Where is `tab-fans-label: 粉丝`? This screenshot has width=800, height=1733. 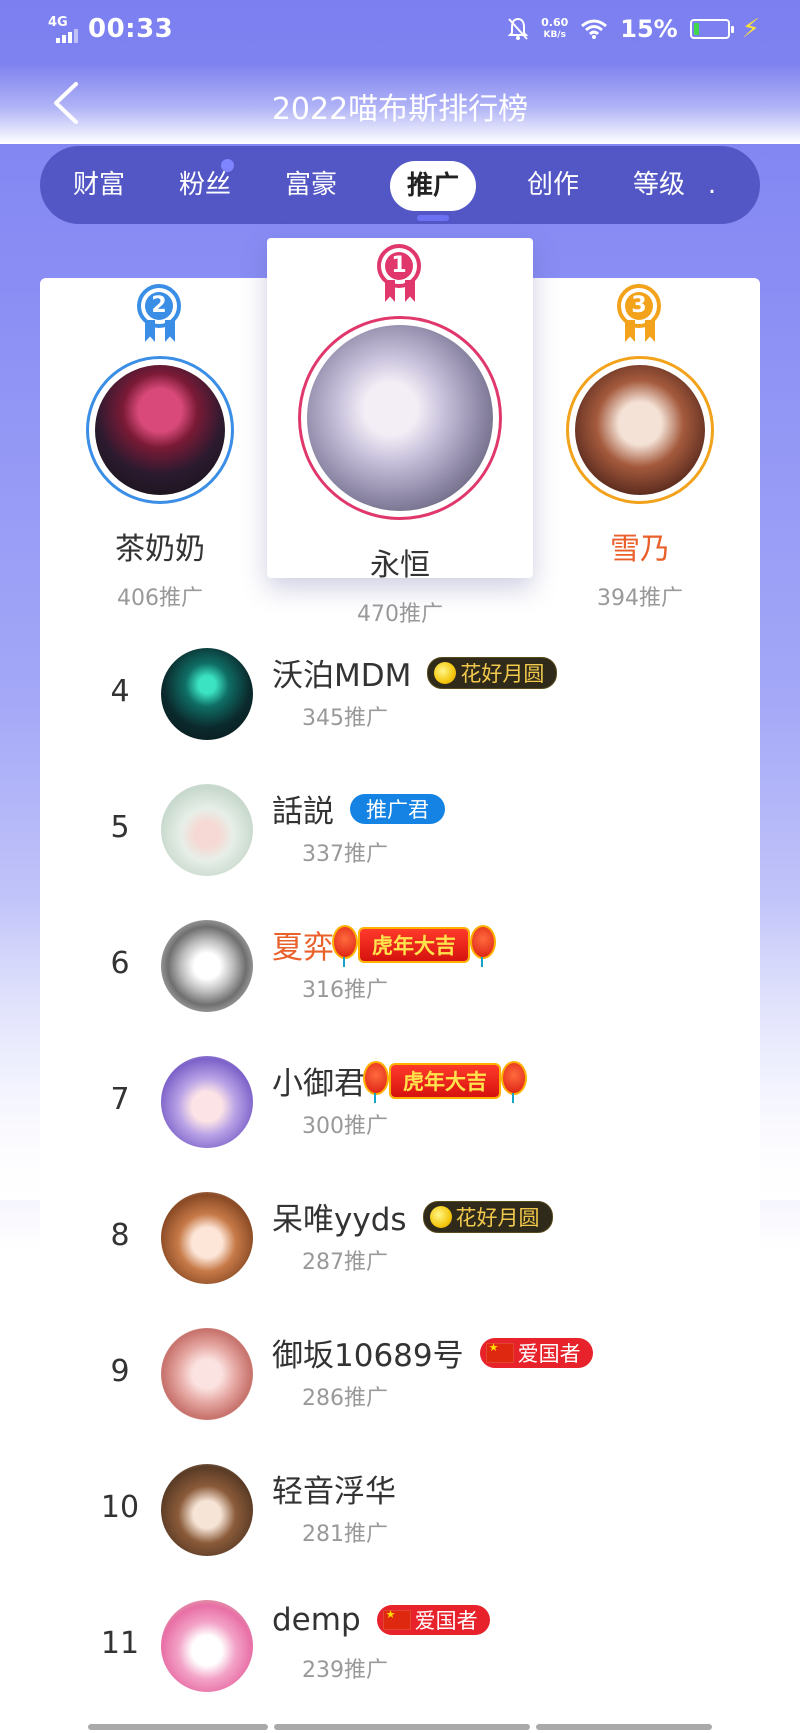
tab-fans-label: 粉丝 is located at coordinates (204, 185).